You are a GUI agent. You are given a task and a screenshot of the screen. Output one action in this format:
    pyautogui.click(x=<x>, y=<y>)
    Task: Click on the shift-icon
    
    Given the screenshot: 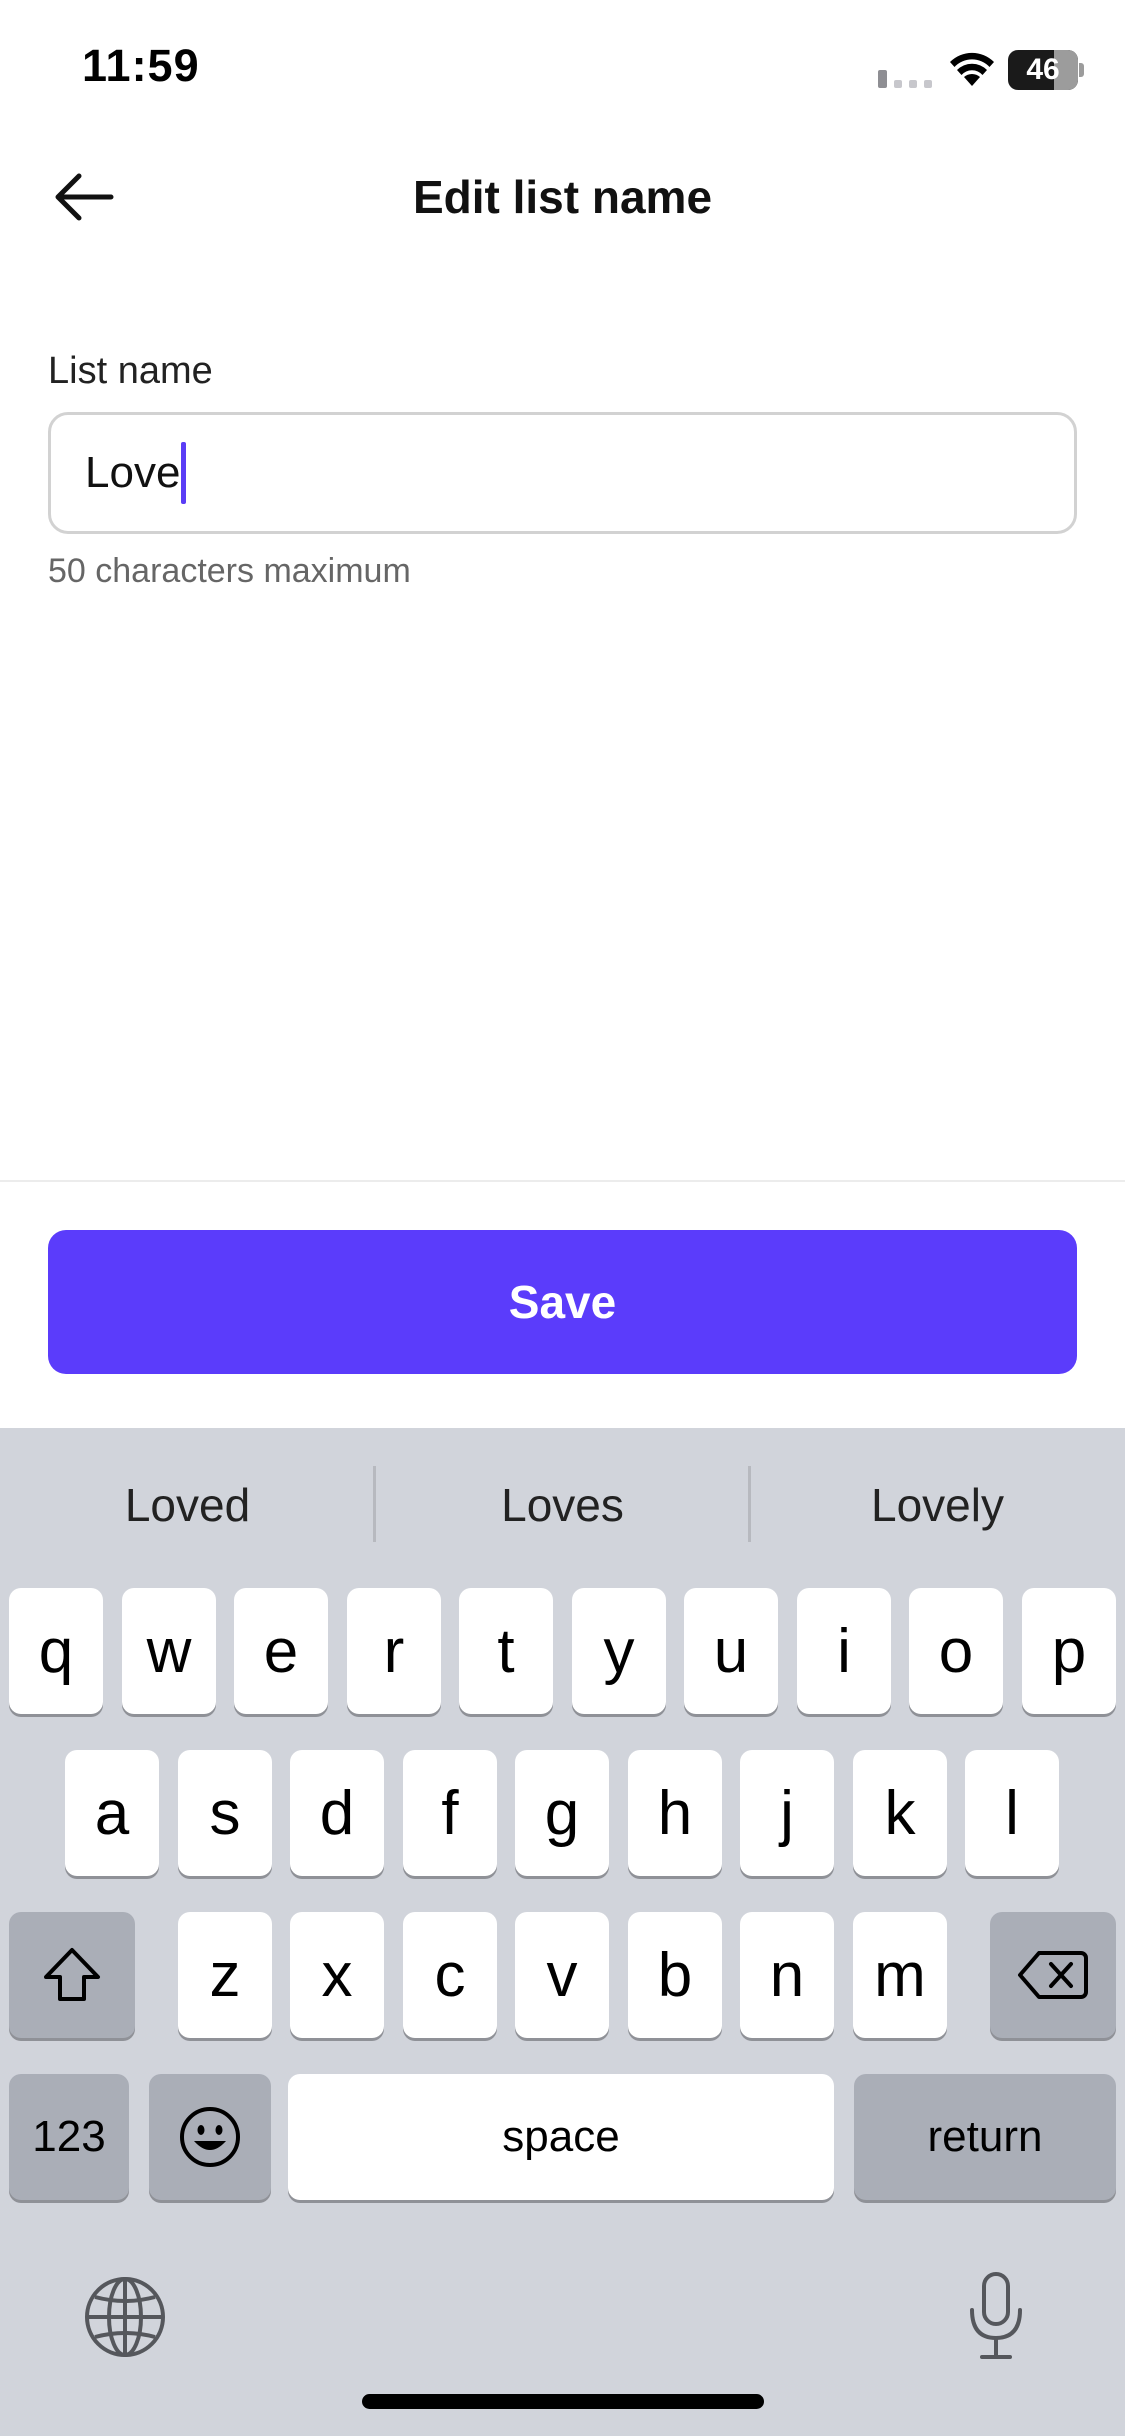 What is the action you would take?
    pyautogui.click(x=72, y=1974)
    